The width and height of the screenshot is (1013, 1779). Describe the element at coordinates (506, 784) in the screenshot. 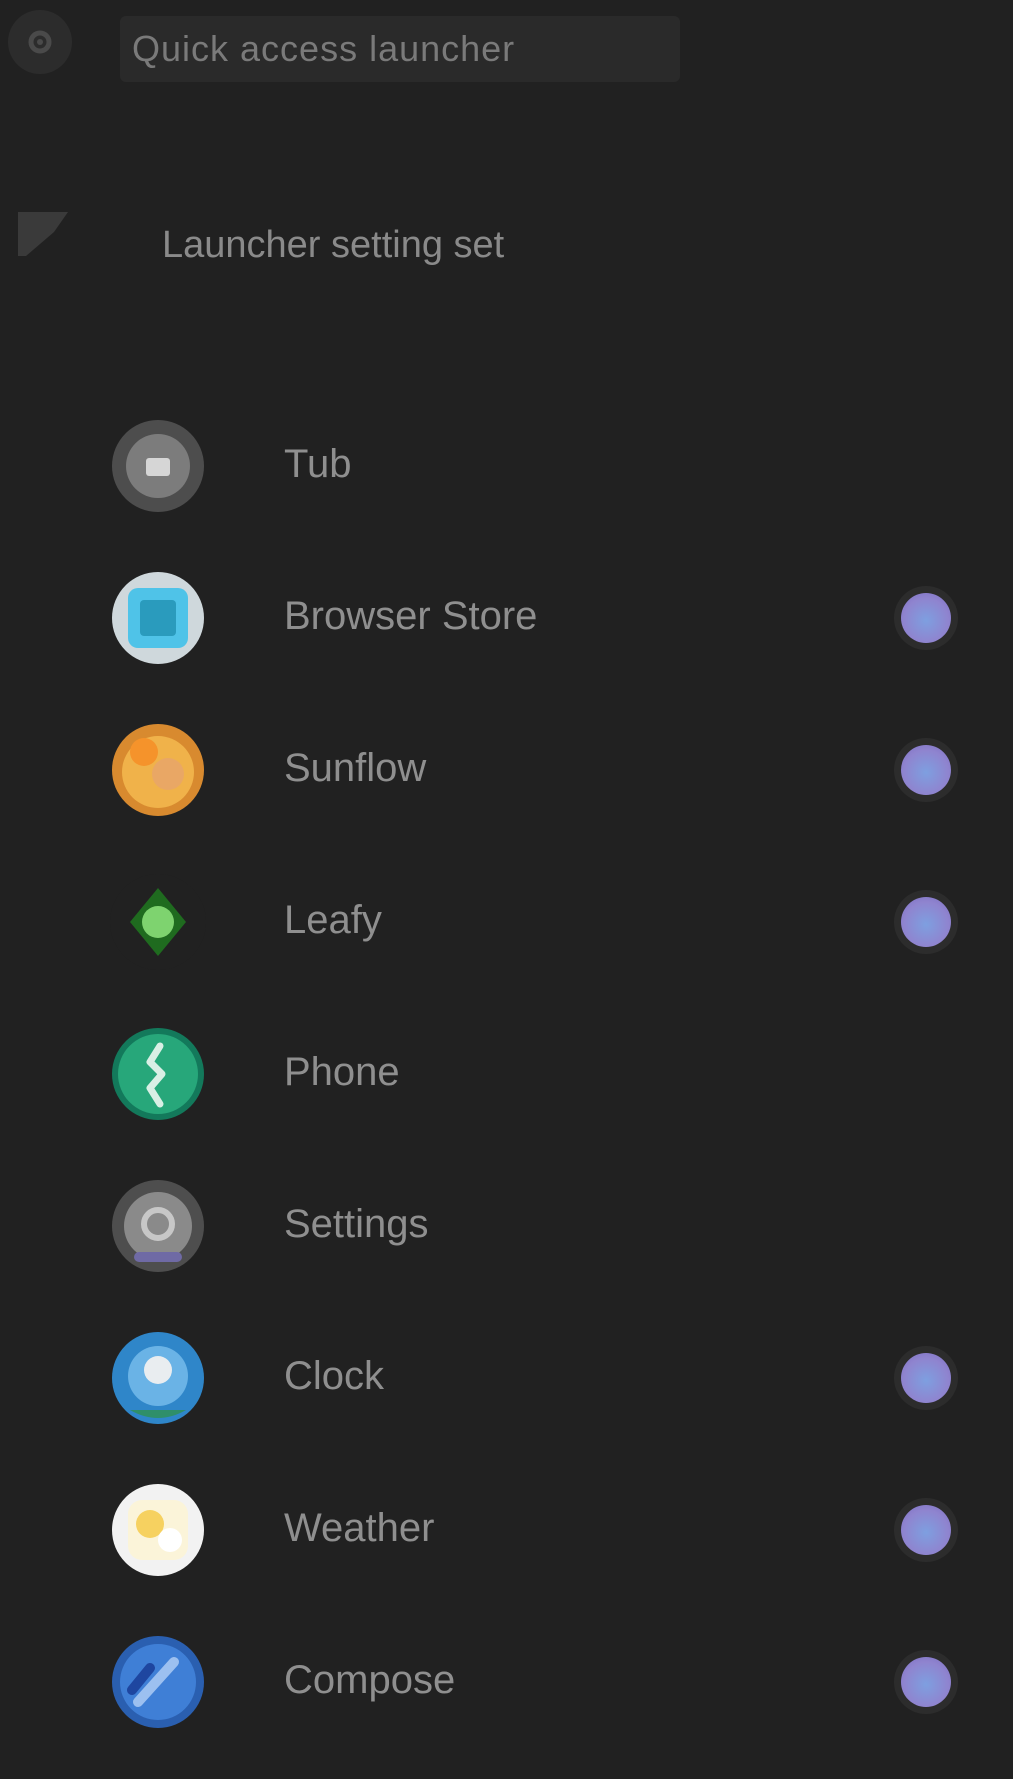

I see `list-item: Sunflow` at that location.